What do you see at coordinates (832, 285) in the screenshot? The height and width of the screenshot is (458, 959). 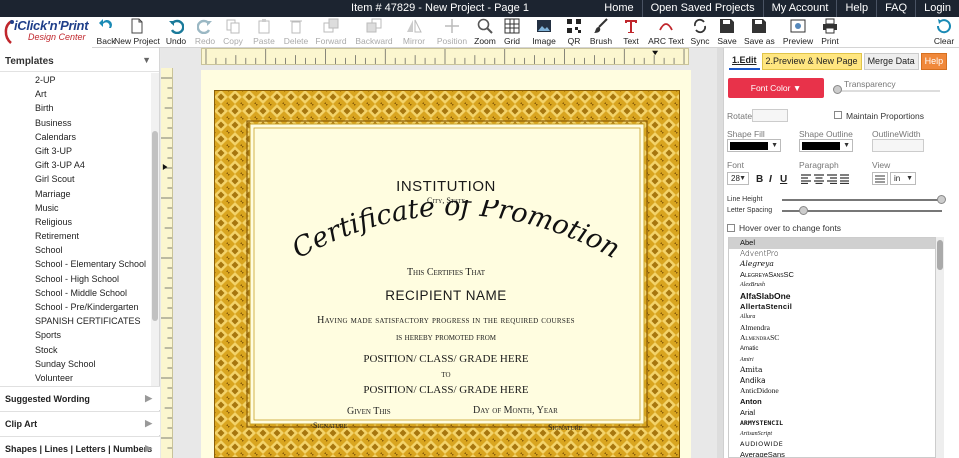 I see `font-item: AlexBrush` at bounding box center [832, 285].